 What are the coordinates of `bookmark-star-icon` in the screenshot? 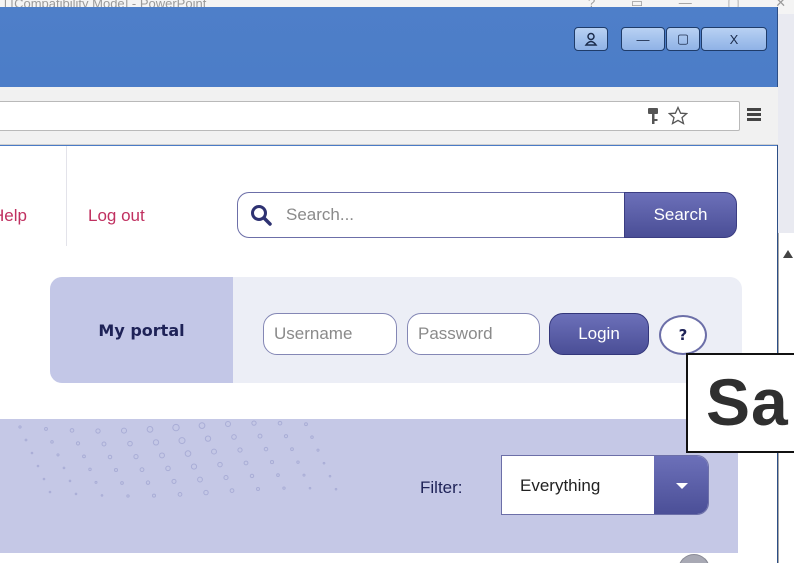 It's located at (678, 116).